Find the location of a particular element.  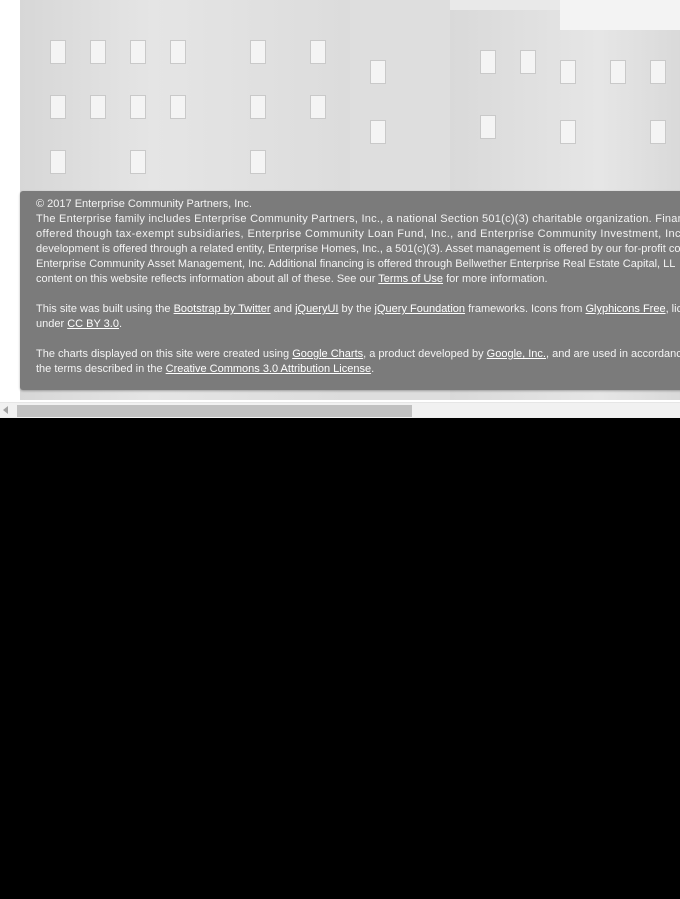

text-span: the terms described in the is located at coordinates (101, 369).